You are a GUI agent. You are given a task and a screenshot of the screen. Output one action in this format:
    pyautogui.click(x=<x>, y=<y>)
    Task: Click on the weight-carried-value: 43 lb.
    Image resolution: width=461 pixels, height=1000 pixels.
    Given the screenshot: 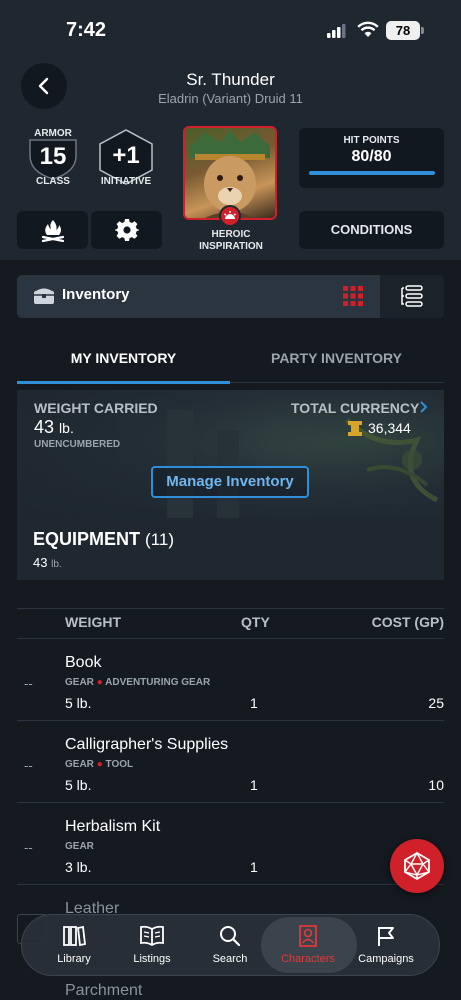 What is the action you would take?
    pyautogui.click(x=54, y=427)
    